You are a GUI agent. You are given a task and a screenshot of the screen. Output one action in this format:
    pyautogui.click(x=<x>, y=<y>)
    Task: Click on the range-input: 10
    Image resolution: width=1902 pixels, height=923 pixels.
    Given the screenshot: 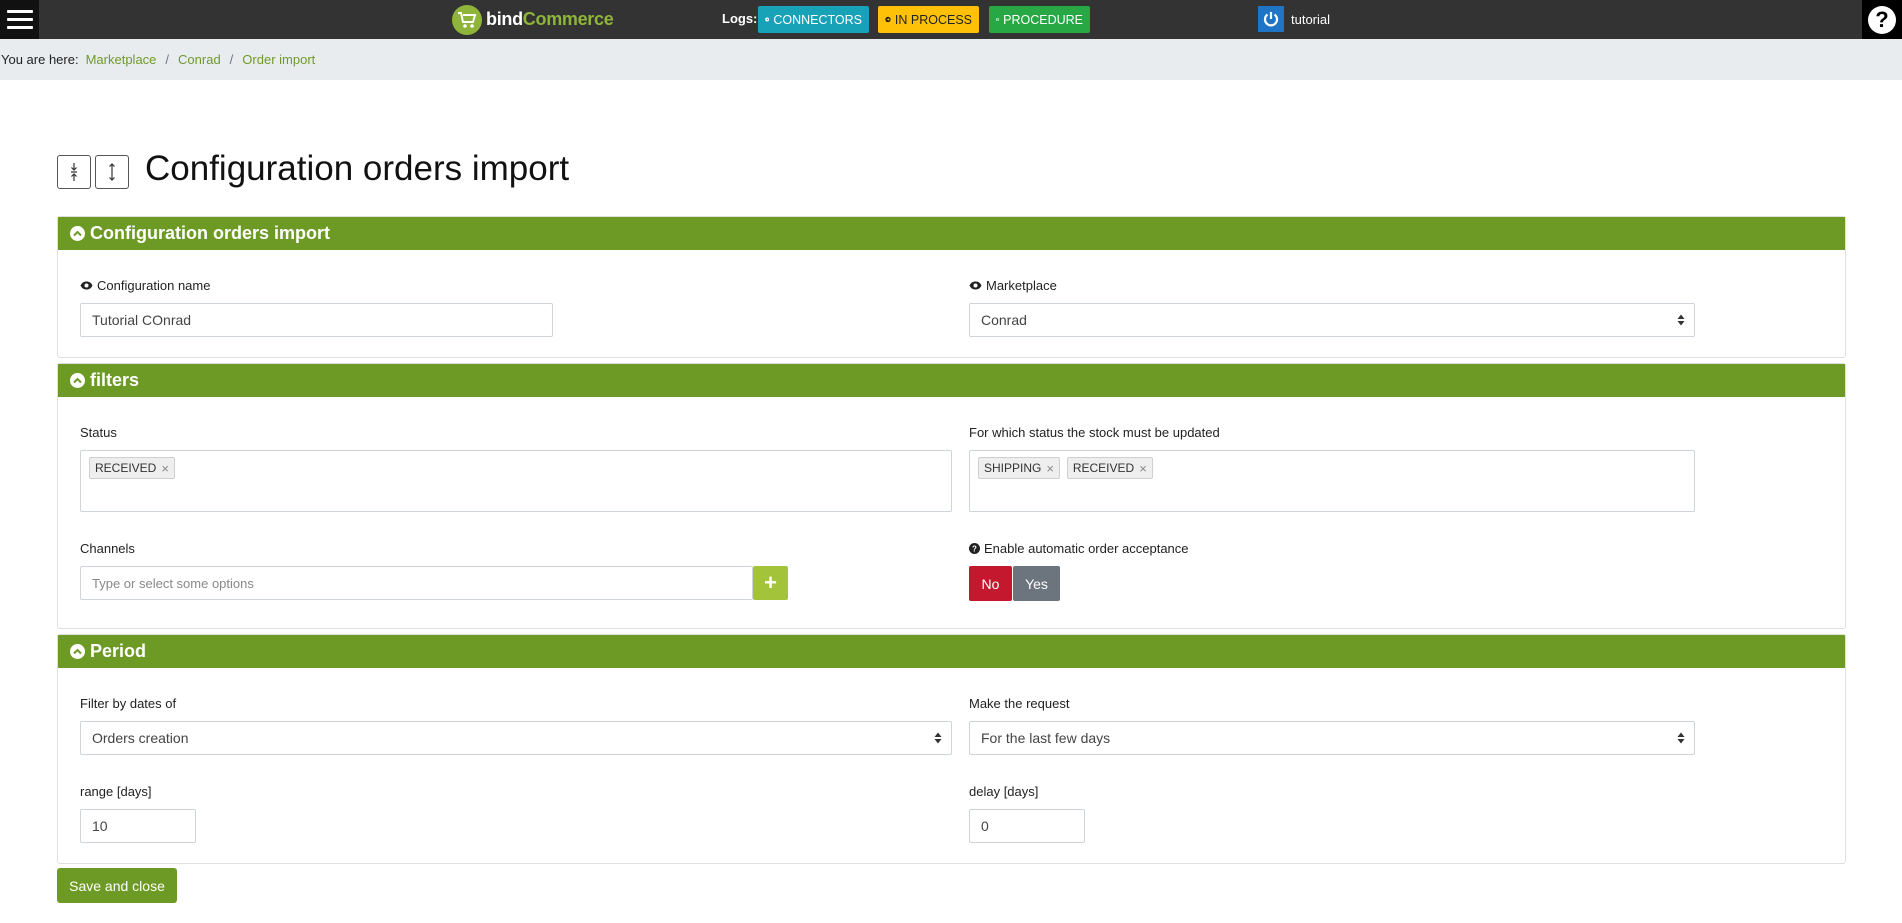 What is the action you would take?
    pyautogui.click(x=138, y=826)
    